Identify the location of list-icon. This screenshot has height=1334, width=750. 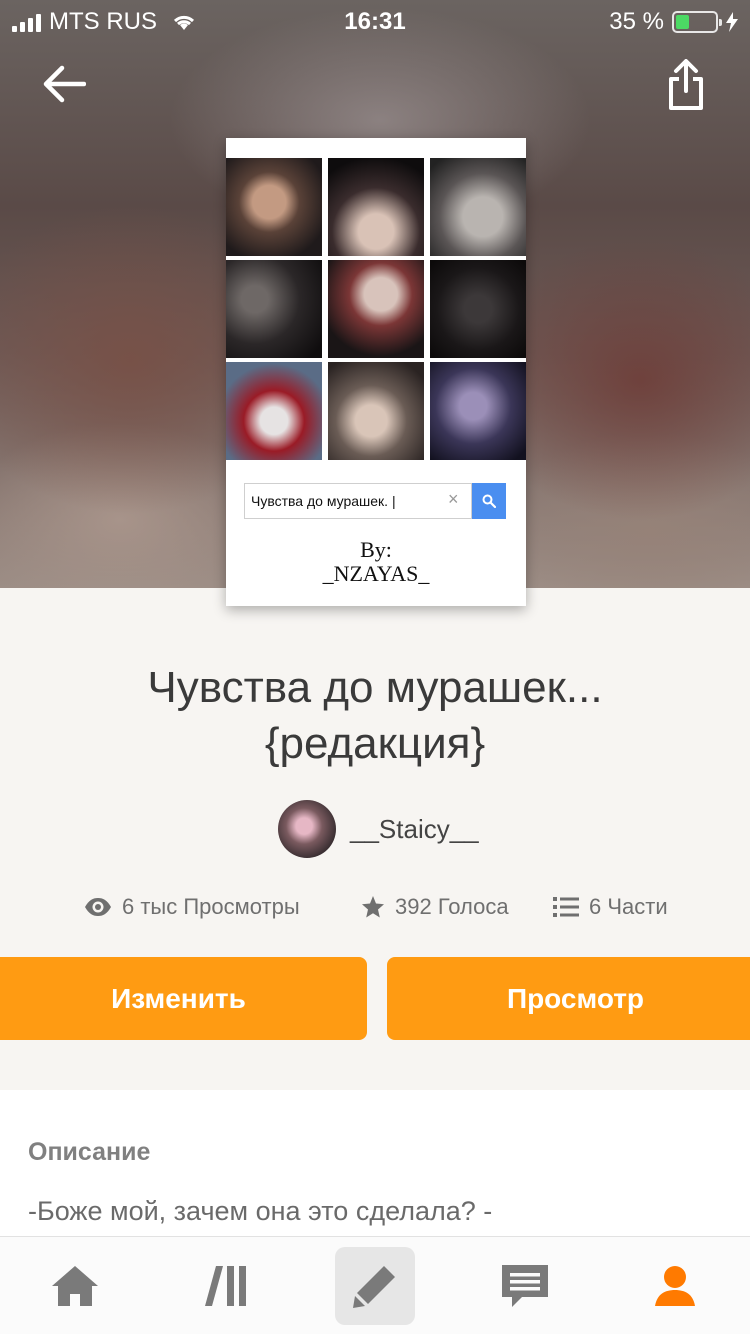
(566, 907).